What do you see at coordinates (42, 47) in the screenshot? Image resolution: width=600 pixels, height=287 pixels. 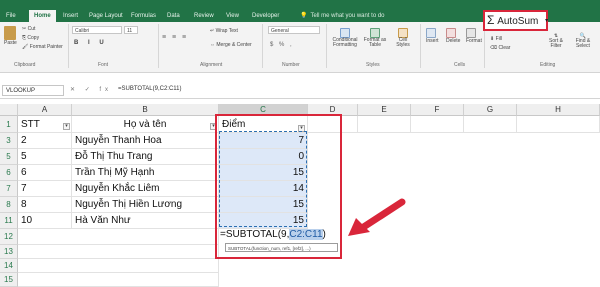 I see `format-painter-button: 🖌 Format Painter` at bounding box center [42, 47].